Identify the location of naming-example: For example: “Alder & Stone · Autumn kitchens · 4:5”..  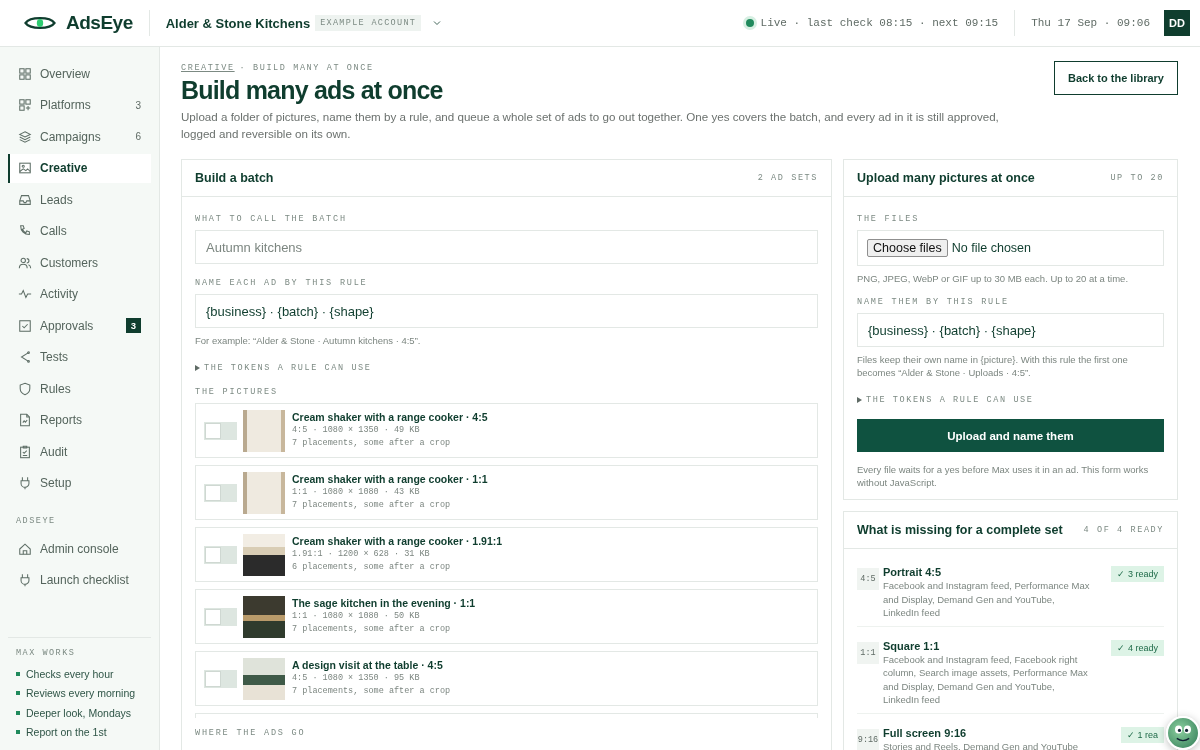
(308, 340).